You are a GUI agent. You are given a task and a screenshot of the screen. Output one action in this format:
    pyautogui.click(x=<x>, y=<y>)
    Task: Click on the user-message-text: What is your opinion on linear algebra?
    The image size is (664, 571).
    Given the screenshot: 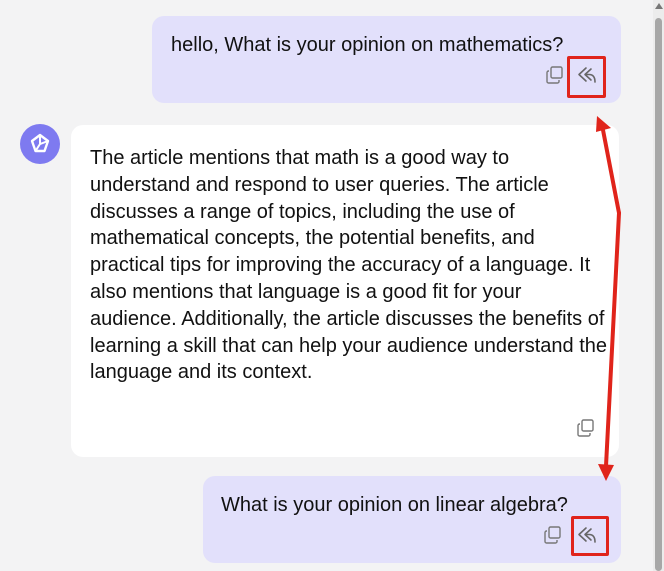 What is the action you would take?
    pyautogui.click(x=394, y=505)
    